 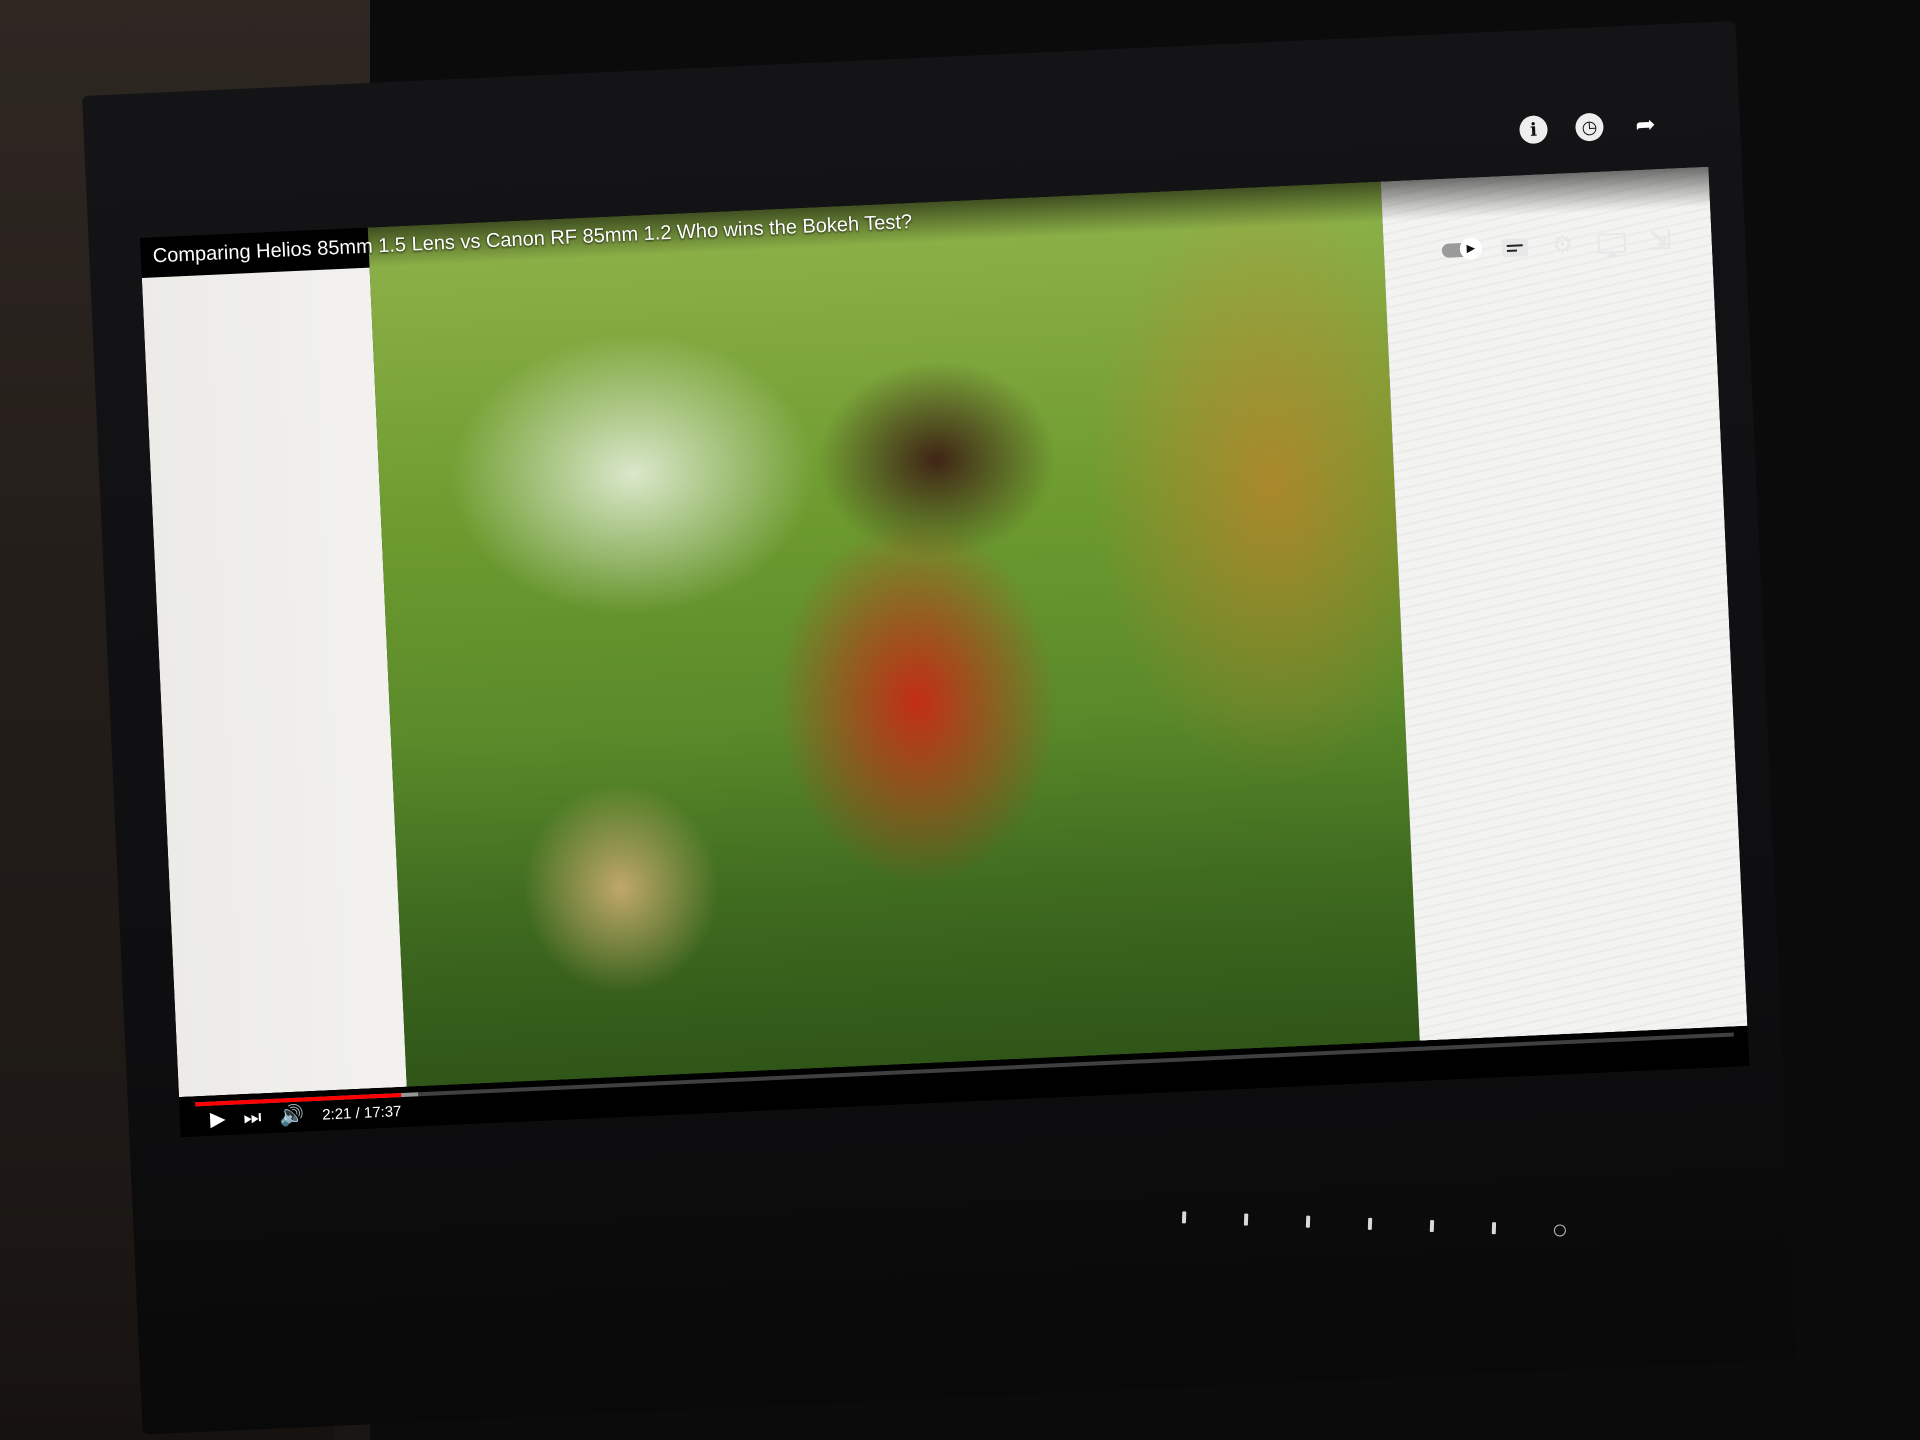 I want to click on airplay-button, so click(x=1611, y=243).